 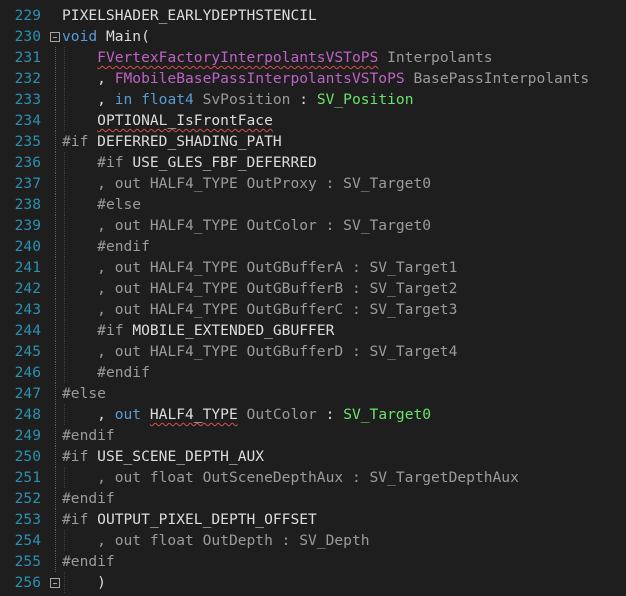 I want to click on code-line: 256 ), so click(x=313, y=582).